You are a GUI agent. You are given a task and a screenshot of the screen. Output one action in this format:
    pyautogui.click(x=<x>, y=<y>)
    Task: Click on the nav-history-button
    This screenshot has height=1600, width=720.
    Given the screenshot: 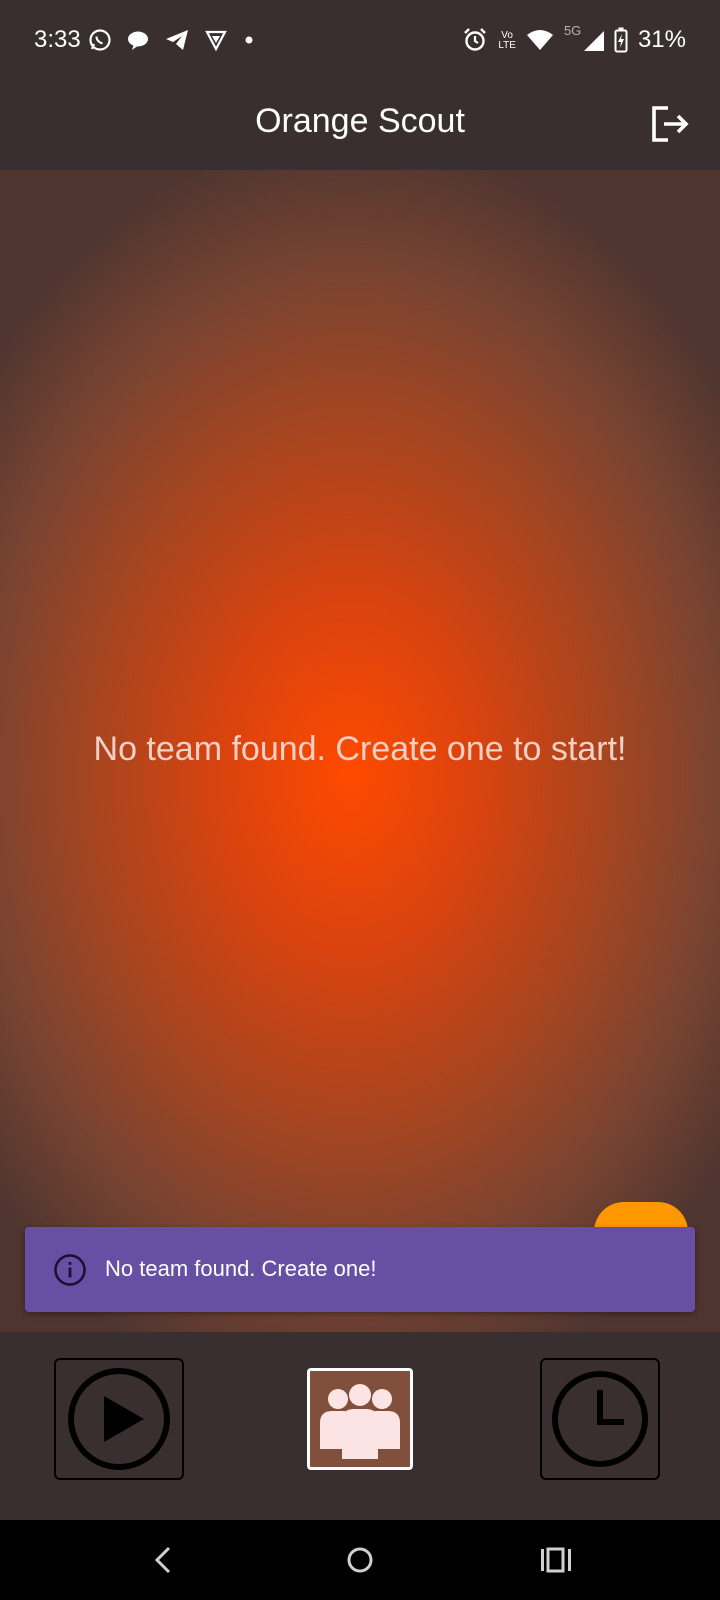 What is the action you would take?
    pyautogui.click(x=600, y=1419)
    